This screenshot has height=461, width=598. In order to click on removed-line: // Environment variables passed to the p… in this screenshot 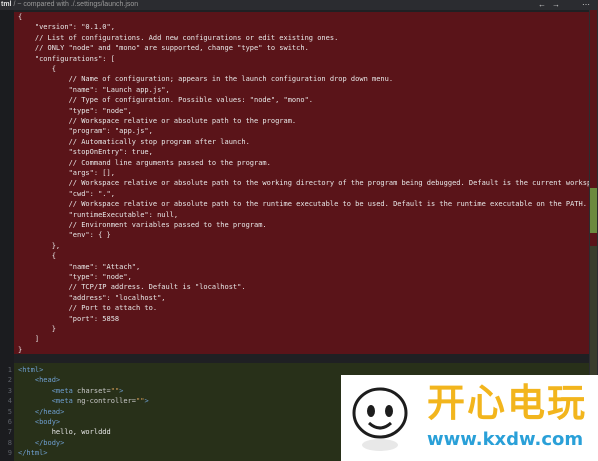, I will do `click(294, 225)`.